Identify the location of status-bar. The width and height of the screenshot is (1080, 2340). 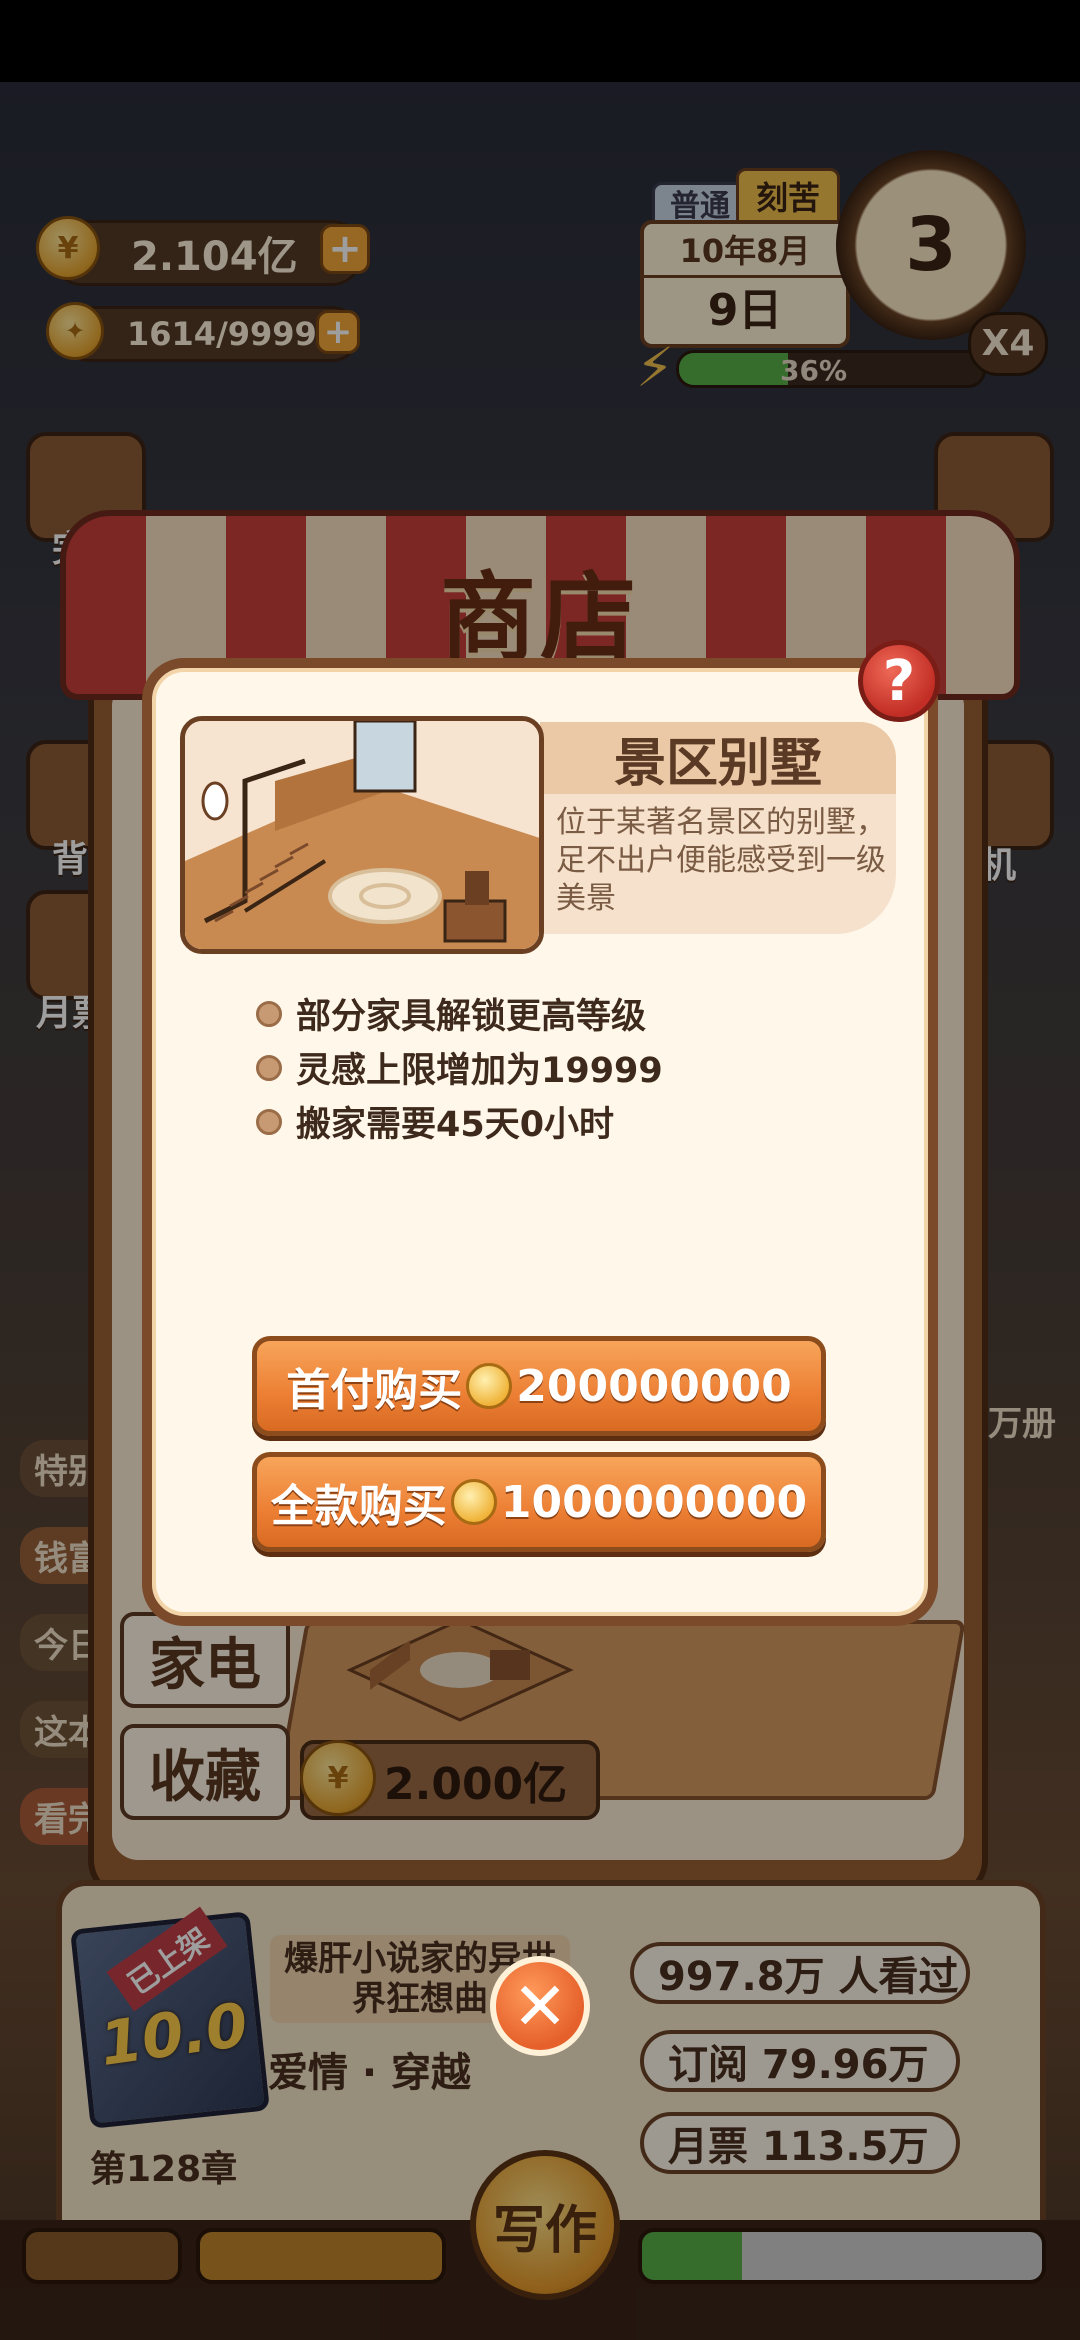
(540, 41).